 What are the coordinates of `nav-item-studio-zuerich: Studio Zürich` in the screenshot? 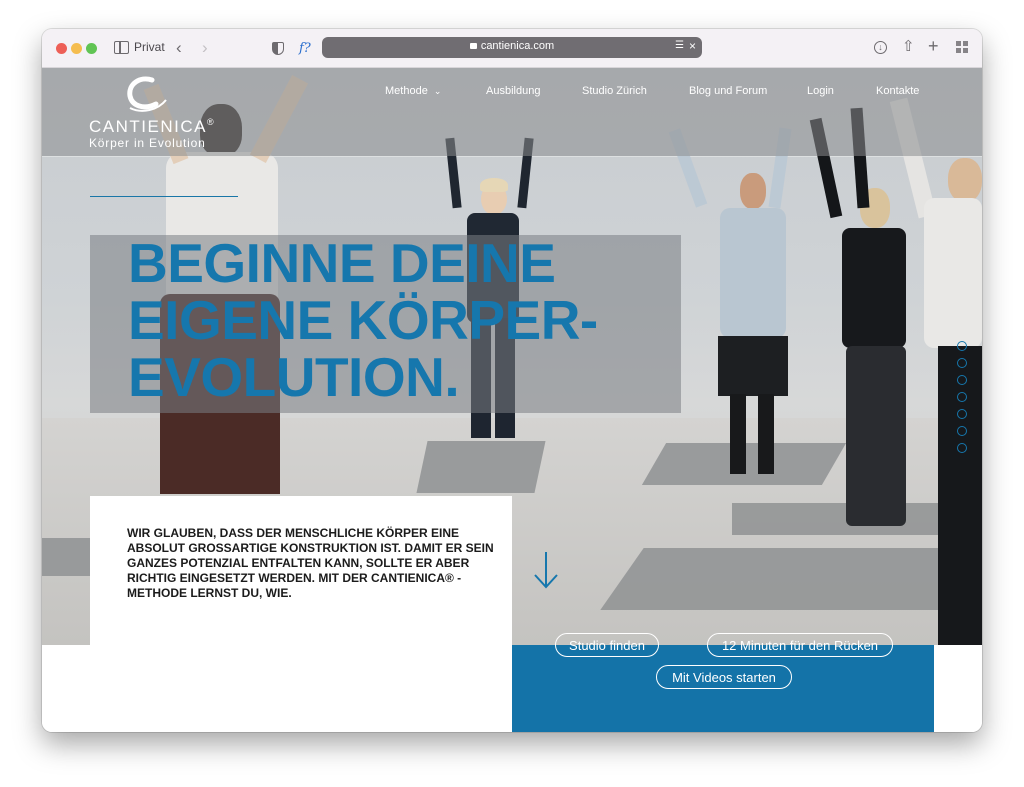 It's located at (614, 91).